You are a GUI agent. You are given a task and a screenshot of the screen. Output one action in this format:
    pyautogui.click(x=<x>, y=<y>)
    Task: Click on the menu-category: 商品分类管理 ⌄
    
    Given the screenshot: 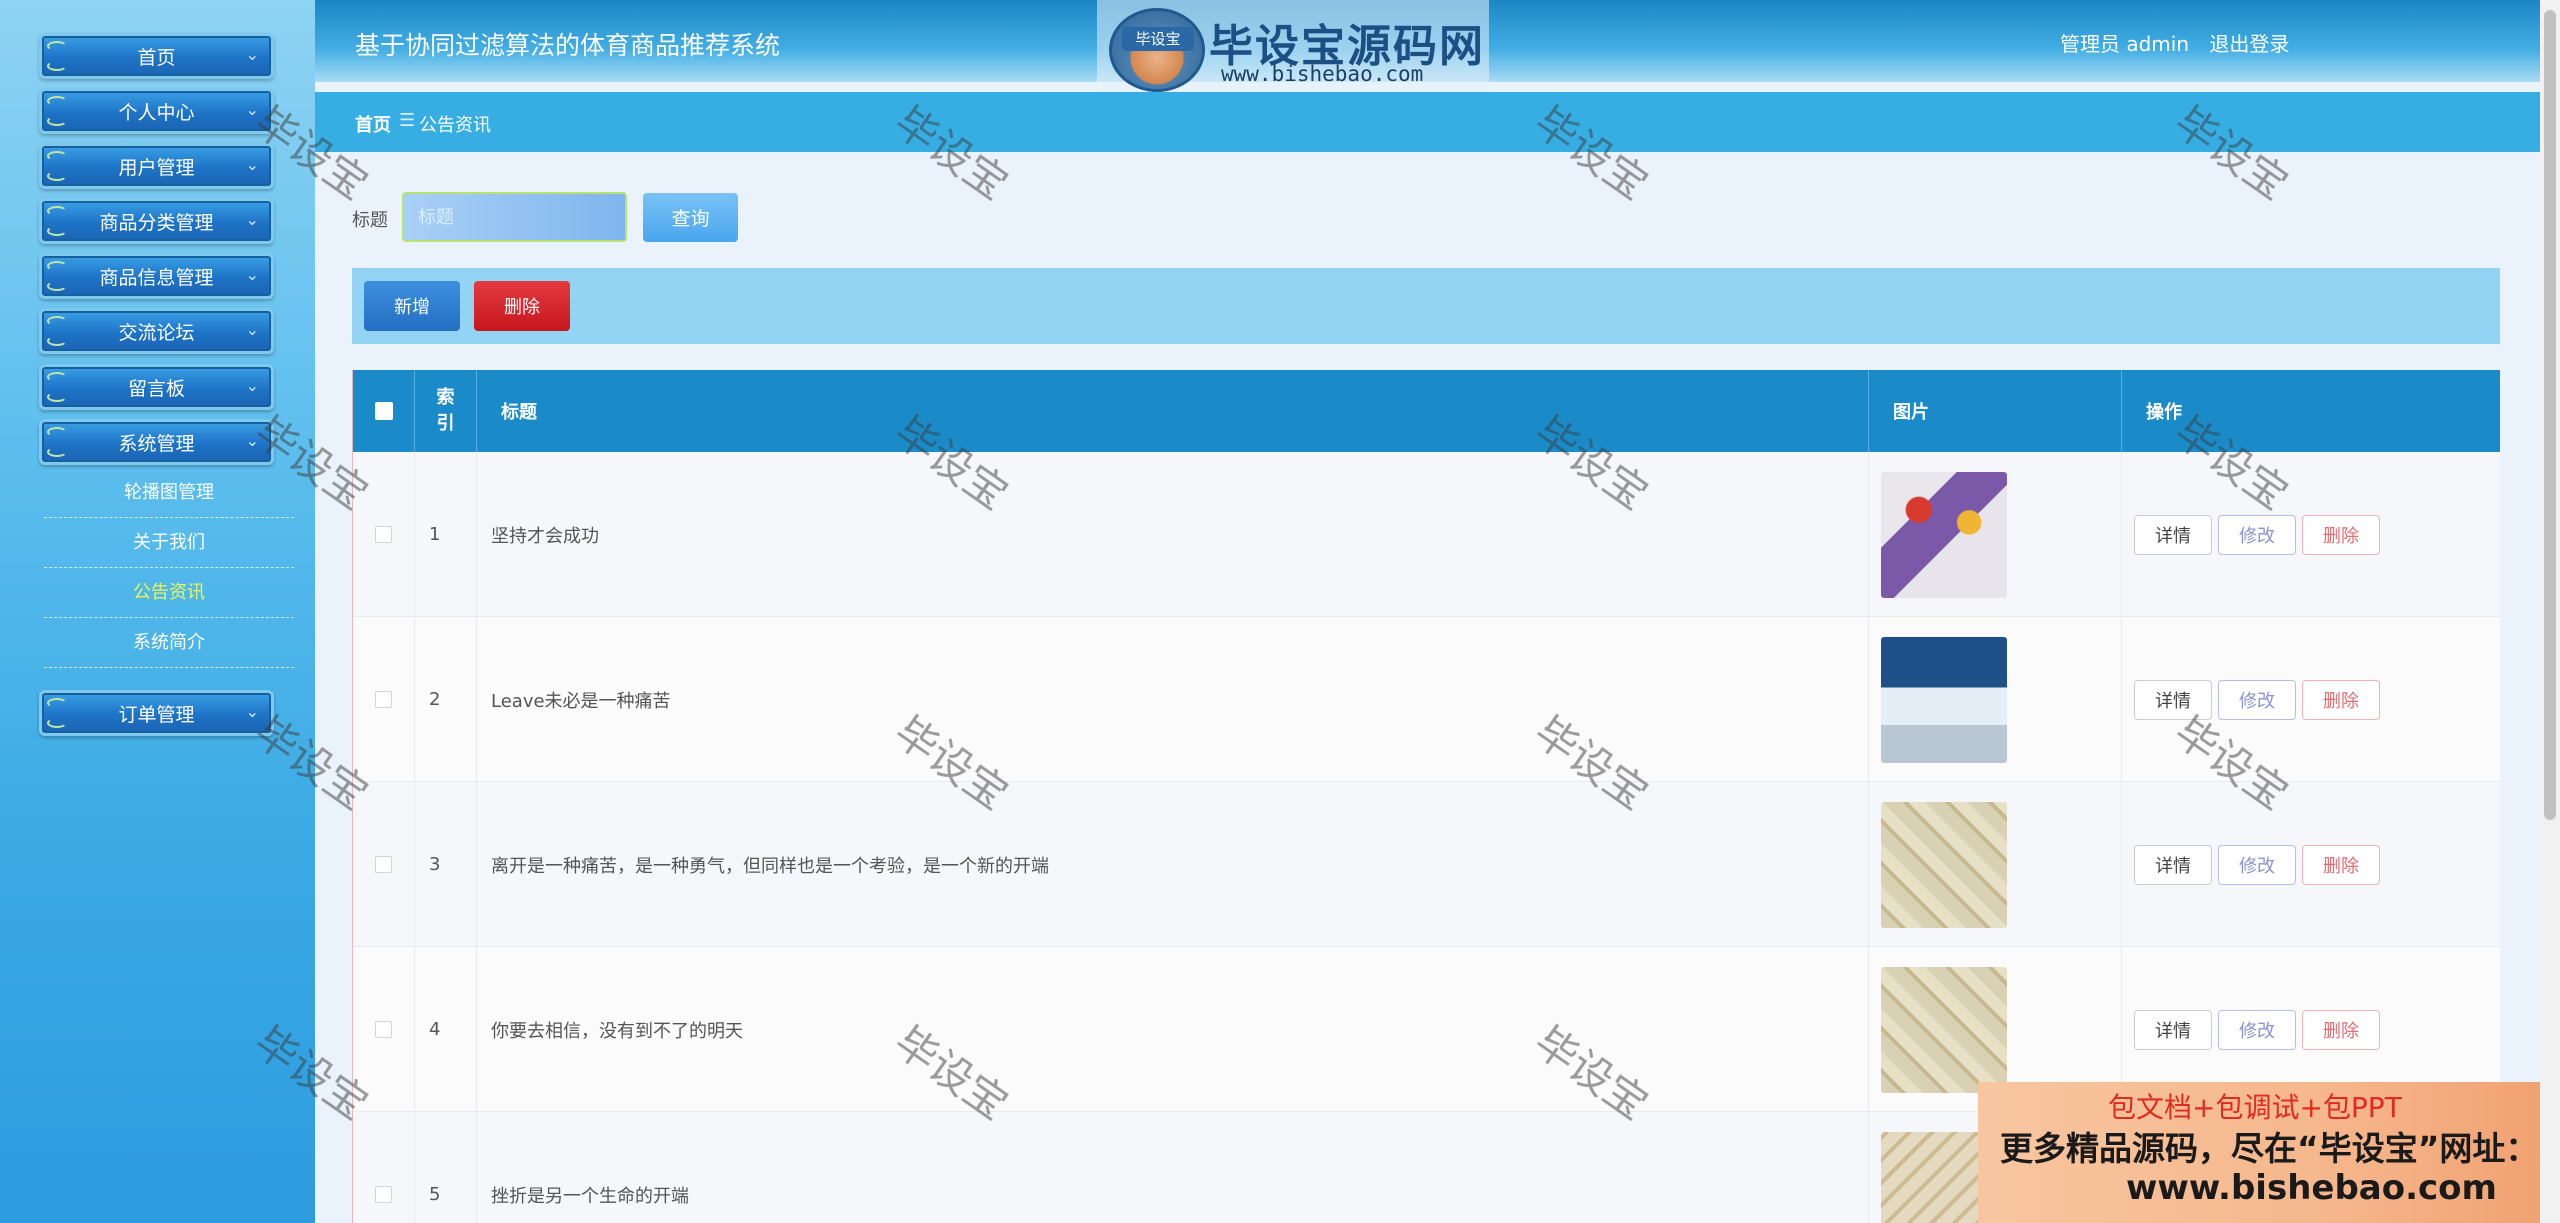 What is the action you would take?
    pyautogui.click(x=156, y=221)
    